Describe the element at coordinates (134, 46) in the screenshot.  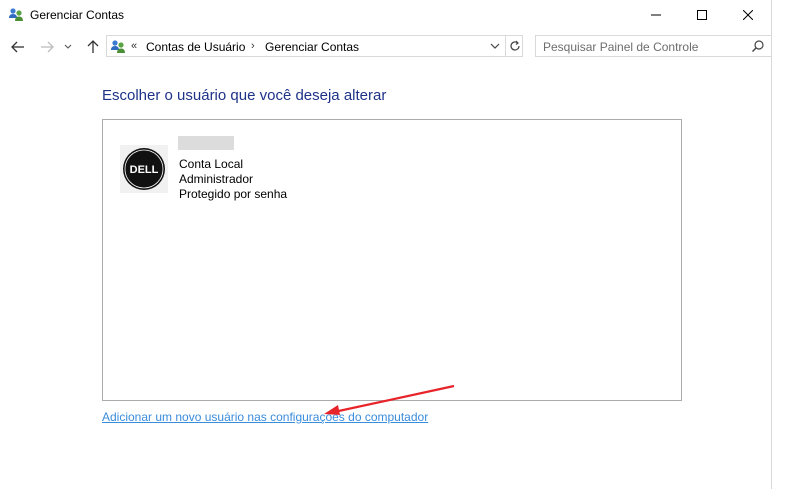
I see `breadcrumb-overflow-button: «` at that location.